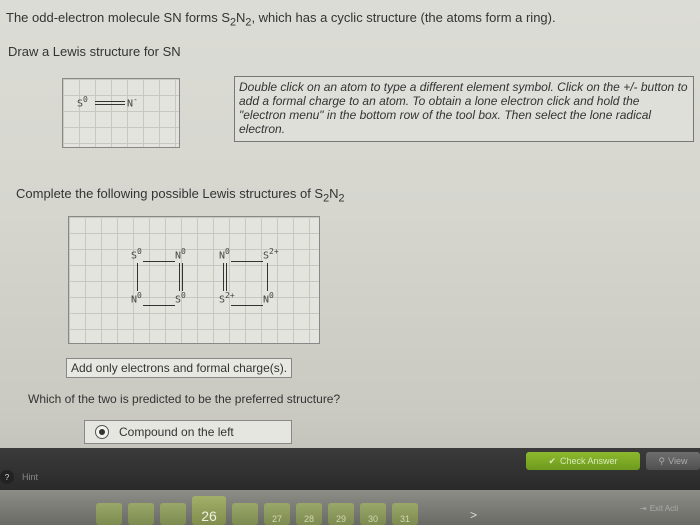 The width and height of the screenshot is (700, 525). What do you see at coordinates (137, 277) in the screenshot?
I see `left-bond-left` at bounding box center [137, 277].